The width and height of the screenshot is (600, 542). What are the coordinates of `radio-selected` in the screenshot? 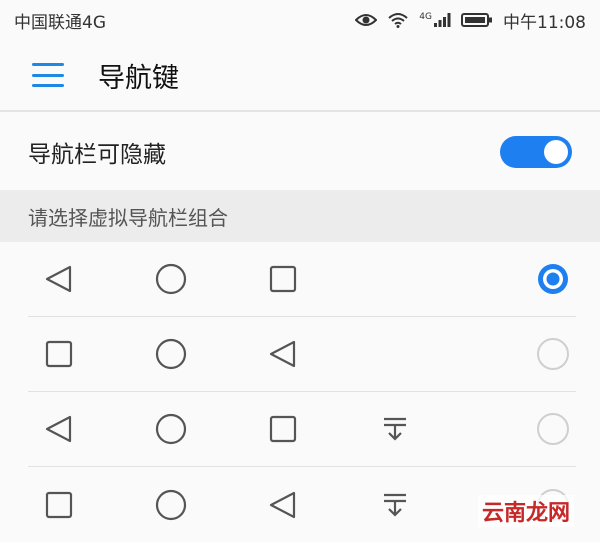 It's located at (553, 279).